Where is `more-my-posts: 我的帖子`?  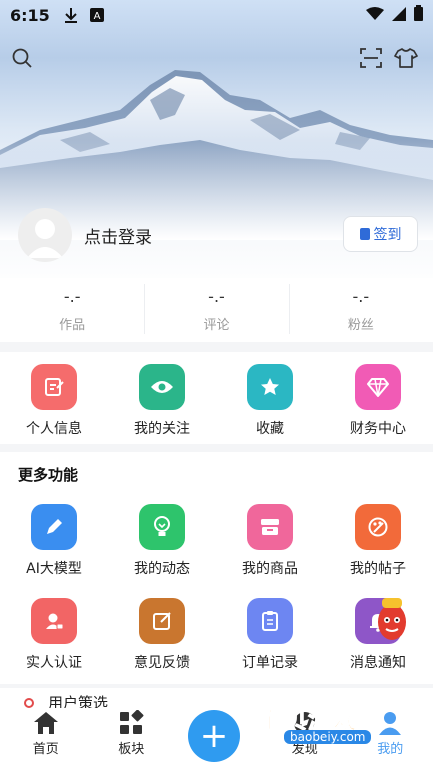 more-my-posts: 我的帖子 is located at coordinates (378, 535).